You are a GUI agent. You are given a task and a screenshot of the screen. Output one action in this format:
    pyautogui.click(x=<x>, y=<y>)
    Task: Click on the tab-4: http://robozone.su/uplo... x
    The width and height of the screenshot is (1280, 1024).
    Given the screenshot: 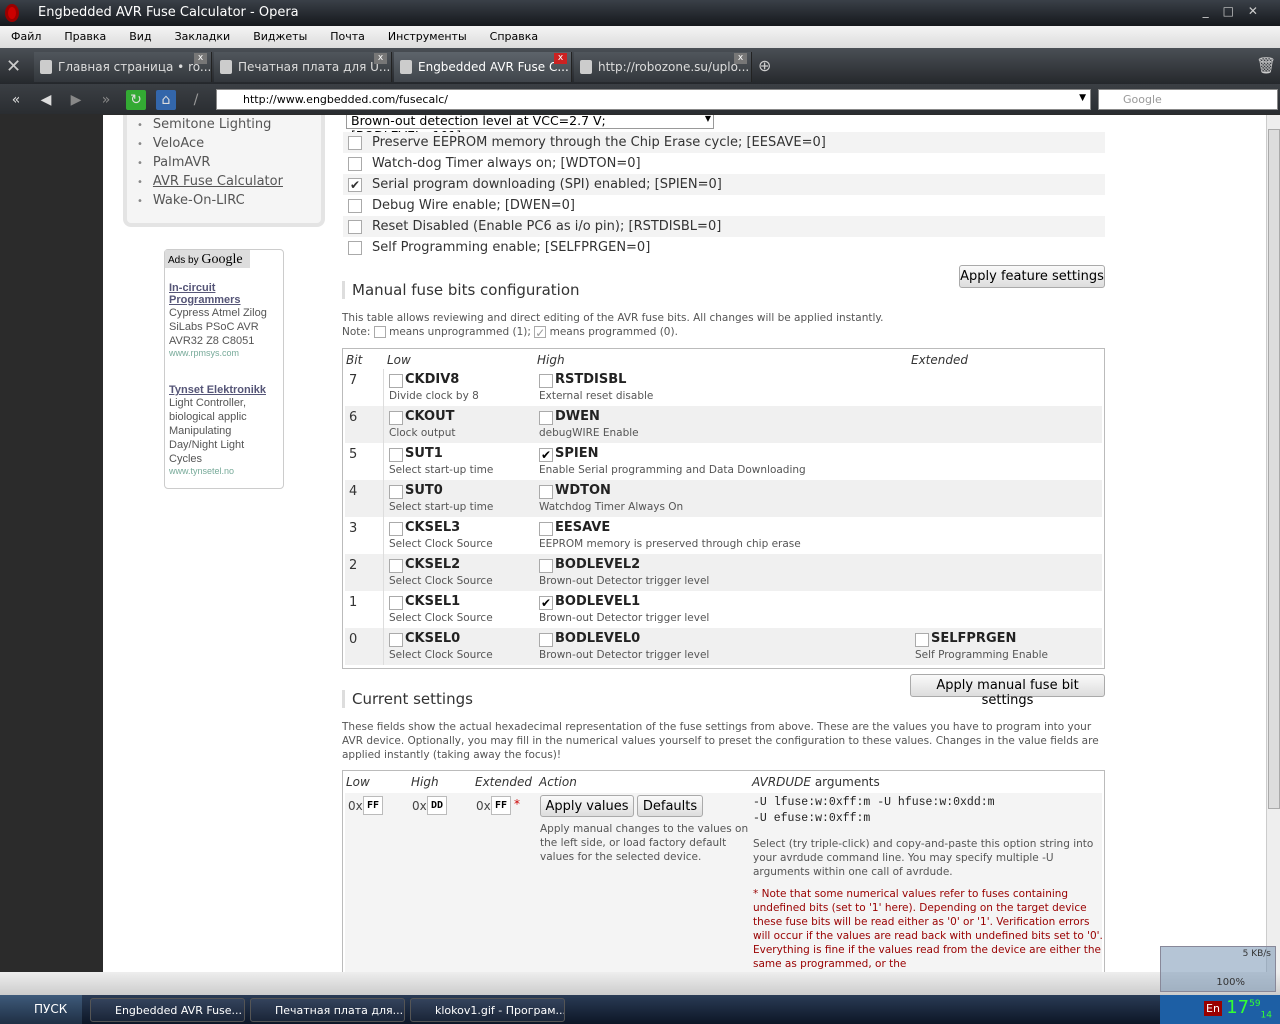 What is the action you would take?
    pyautogui.click(x=663, y=67)
    